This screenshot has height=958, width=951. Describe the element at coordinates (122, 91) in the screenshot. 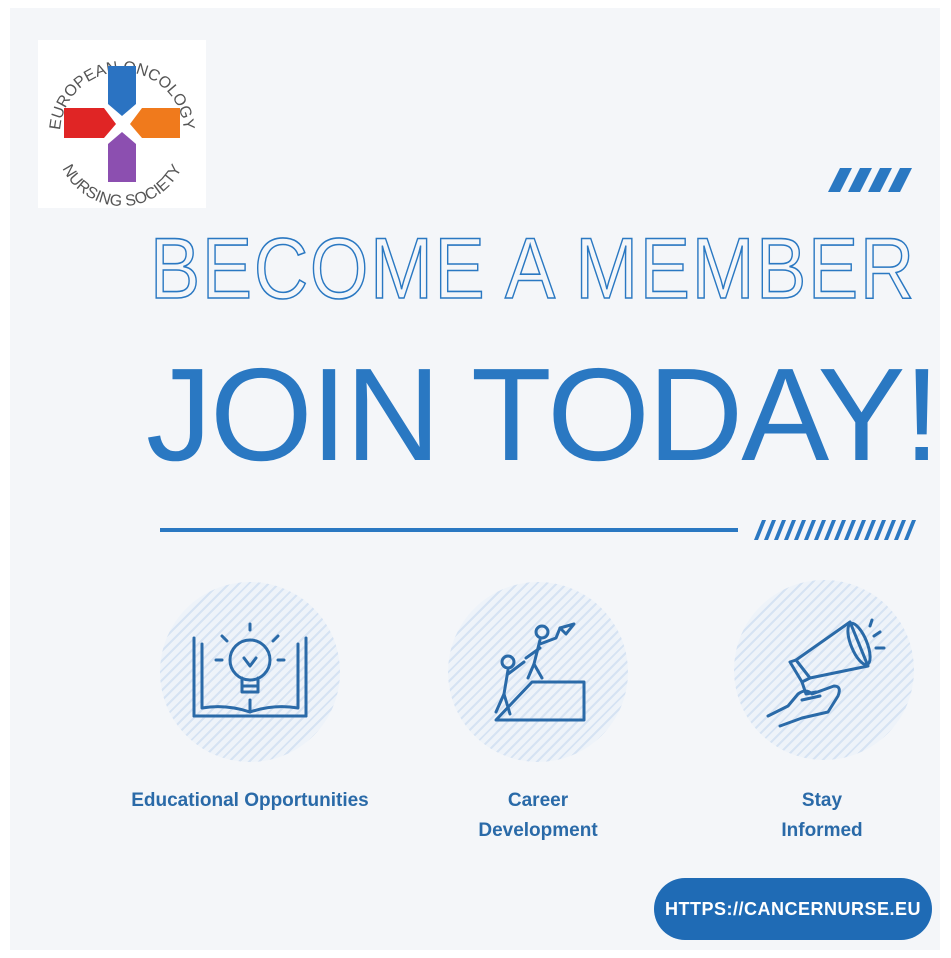

I see `logo-blue-arm` at that location.